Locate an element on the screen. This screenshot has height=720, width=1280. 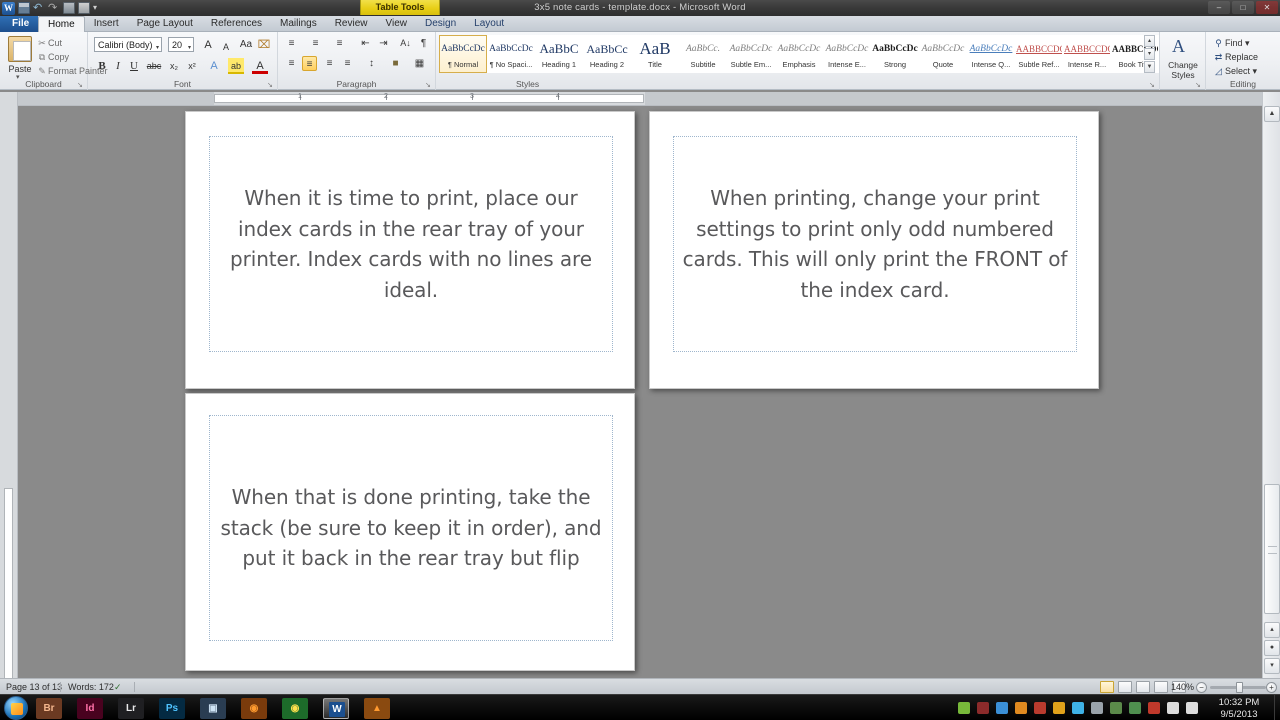
redo-icon: ↷ is located at coordinates (54, 8).